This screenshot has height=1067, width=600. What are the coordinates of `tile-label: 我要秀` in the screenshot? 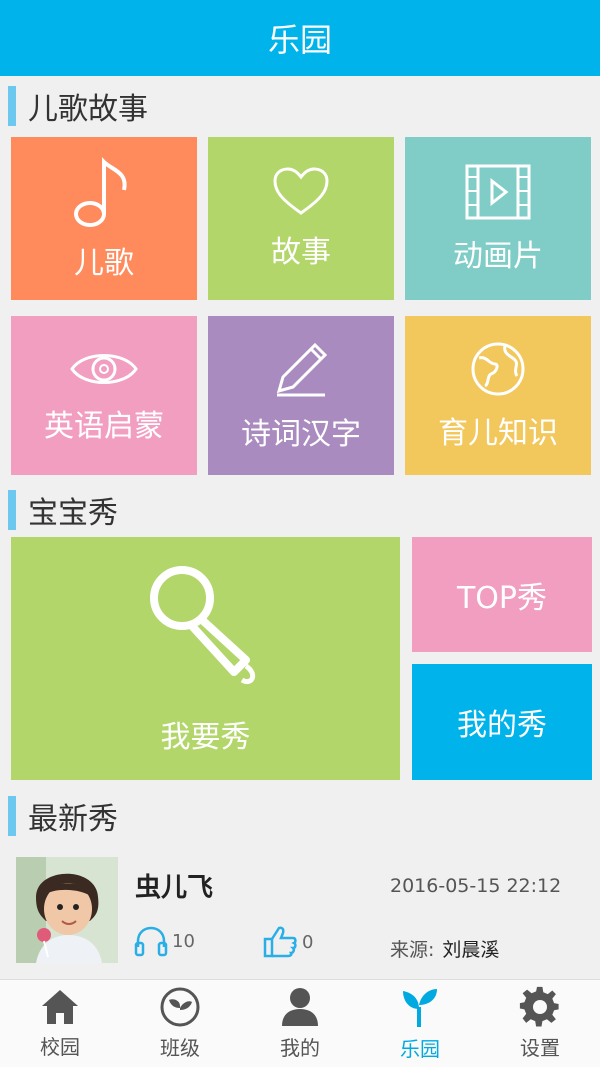 It's located at (205, 737).